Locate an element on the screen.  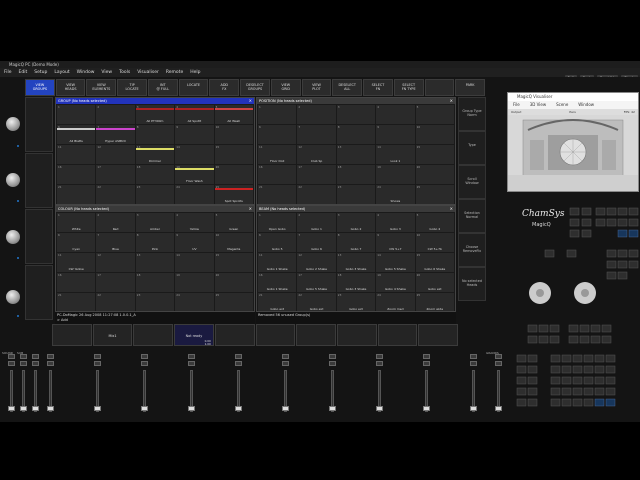
visualiser-menu-item: Window is located at coordinates (586, 105).